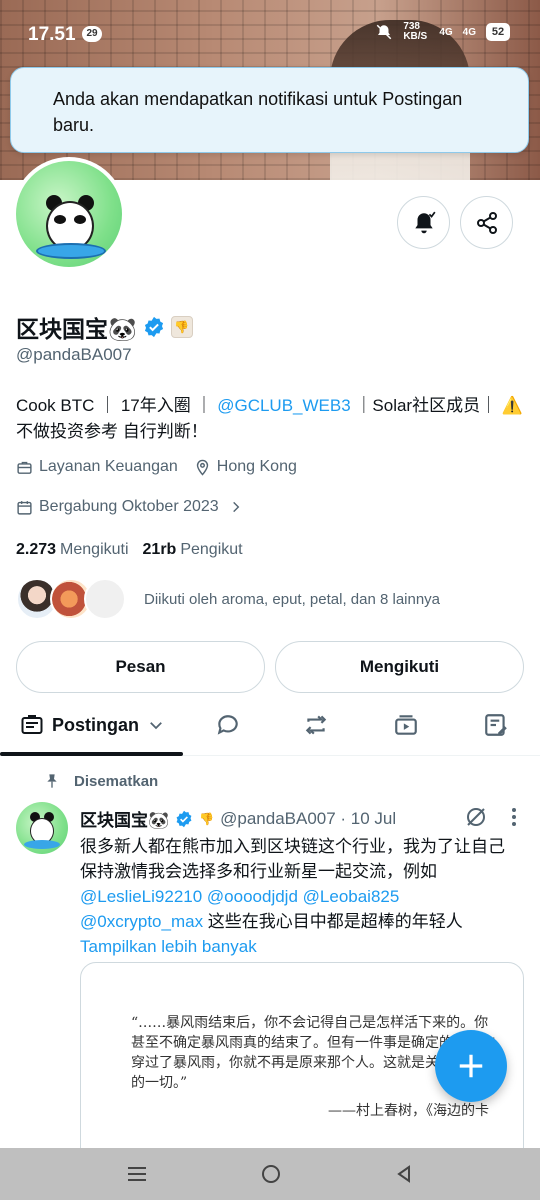  Describe the element at coordinates (252, 896) in the screenshot. I see `mention-link: @oooodjdjd` at that location.